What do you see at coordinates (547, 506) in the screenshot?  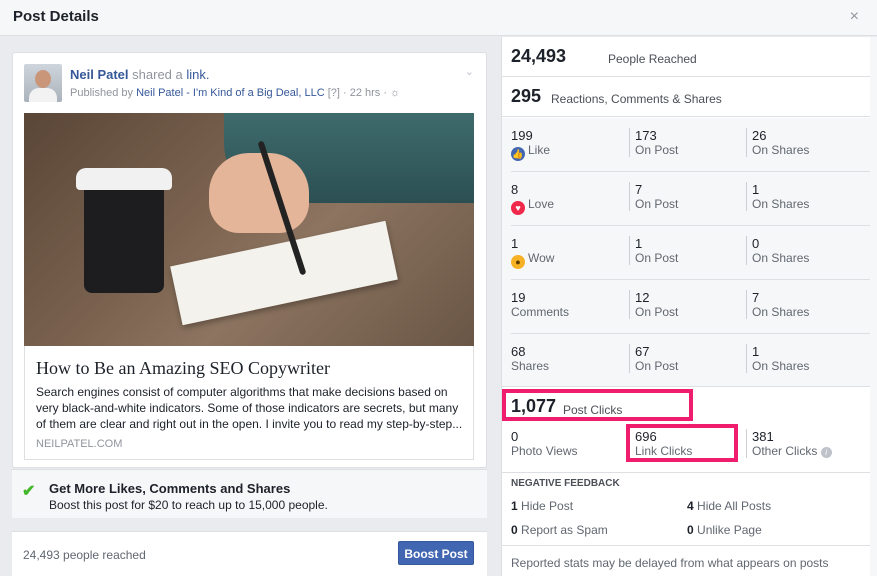 I see `hide-post-label: Hide Post` at bounding box center [547, 506].